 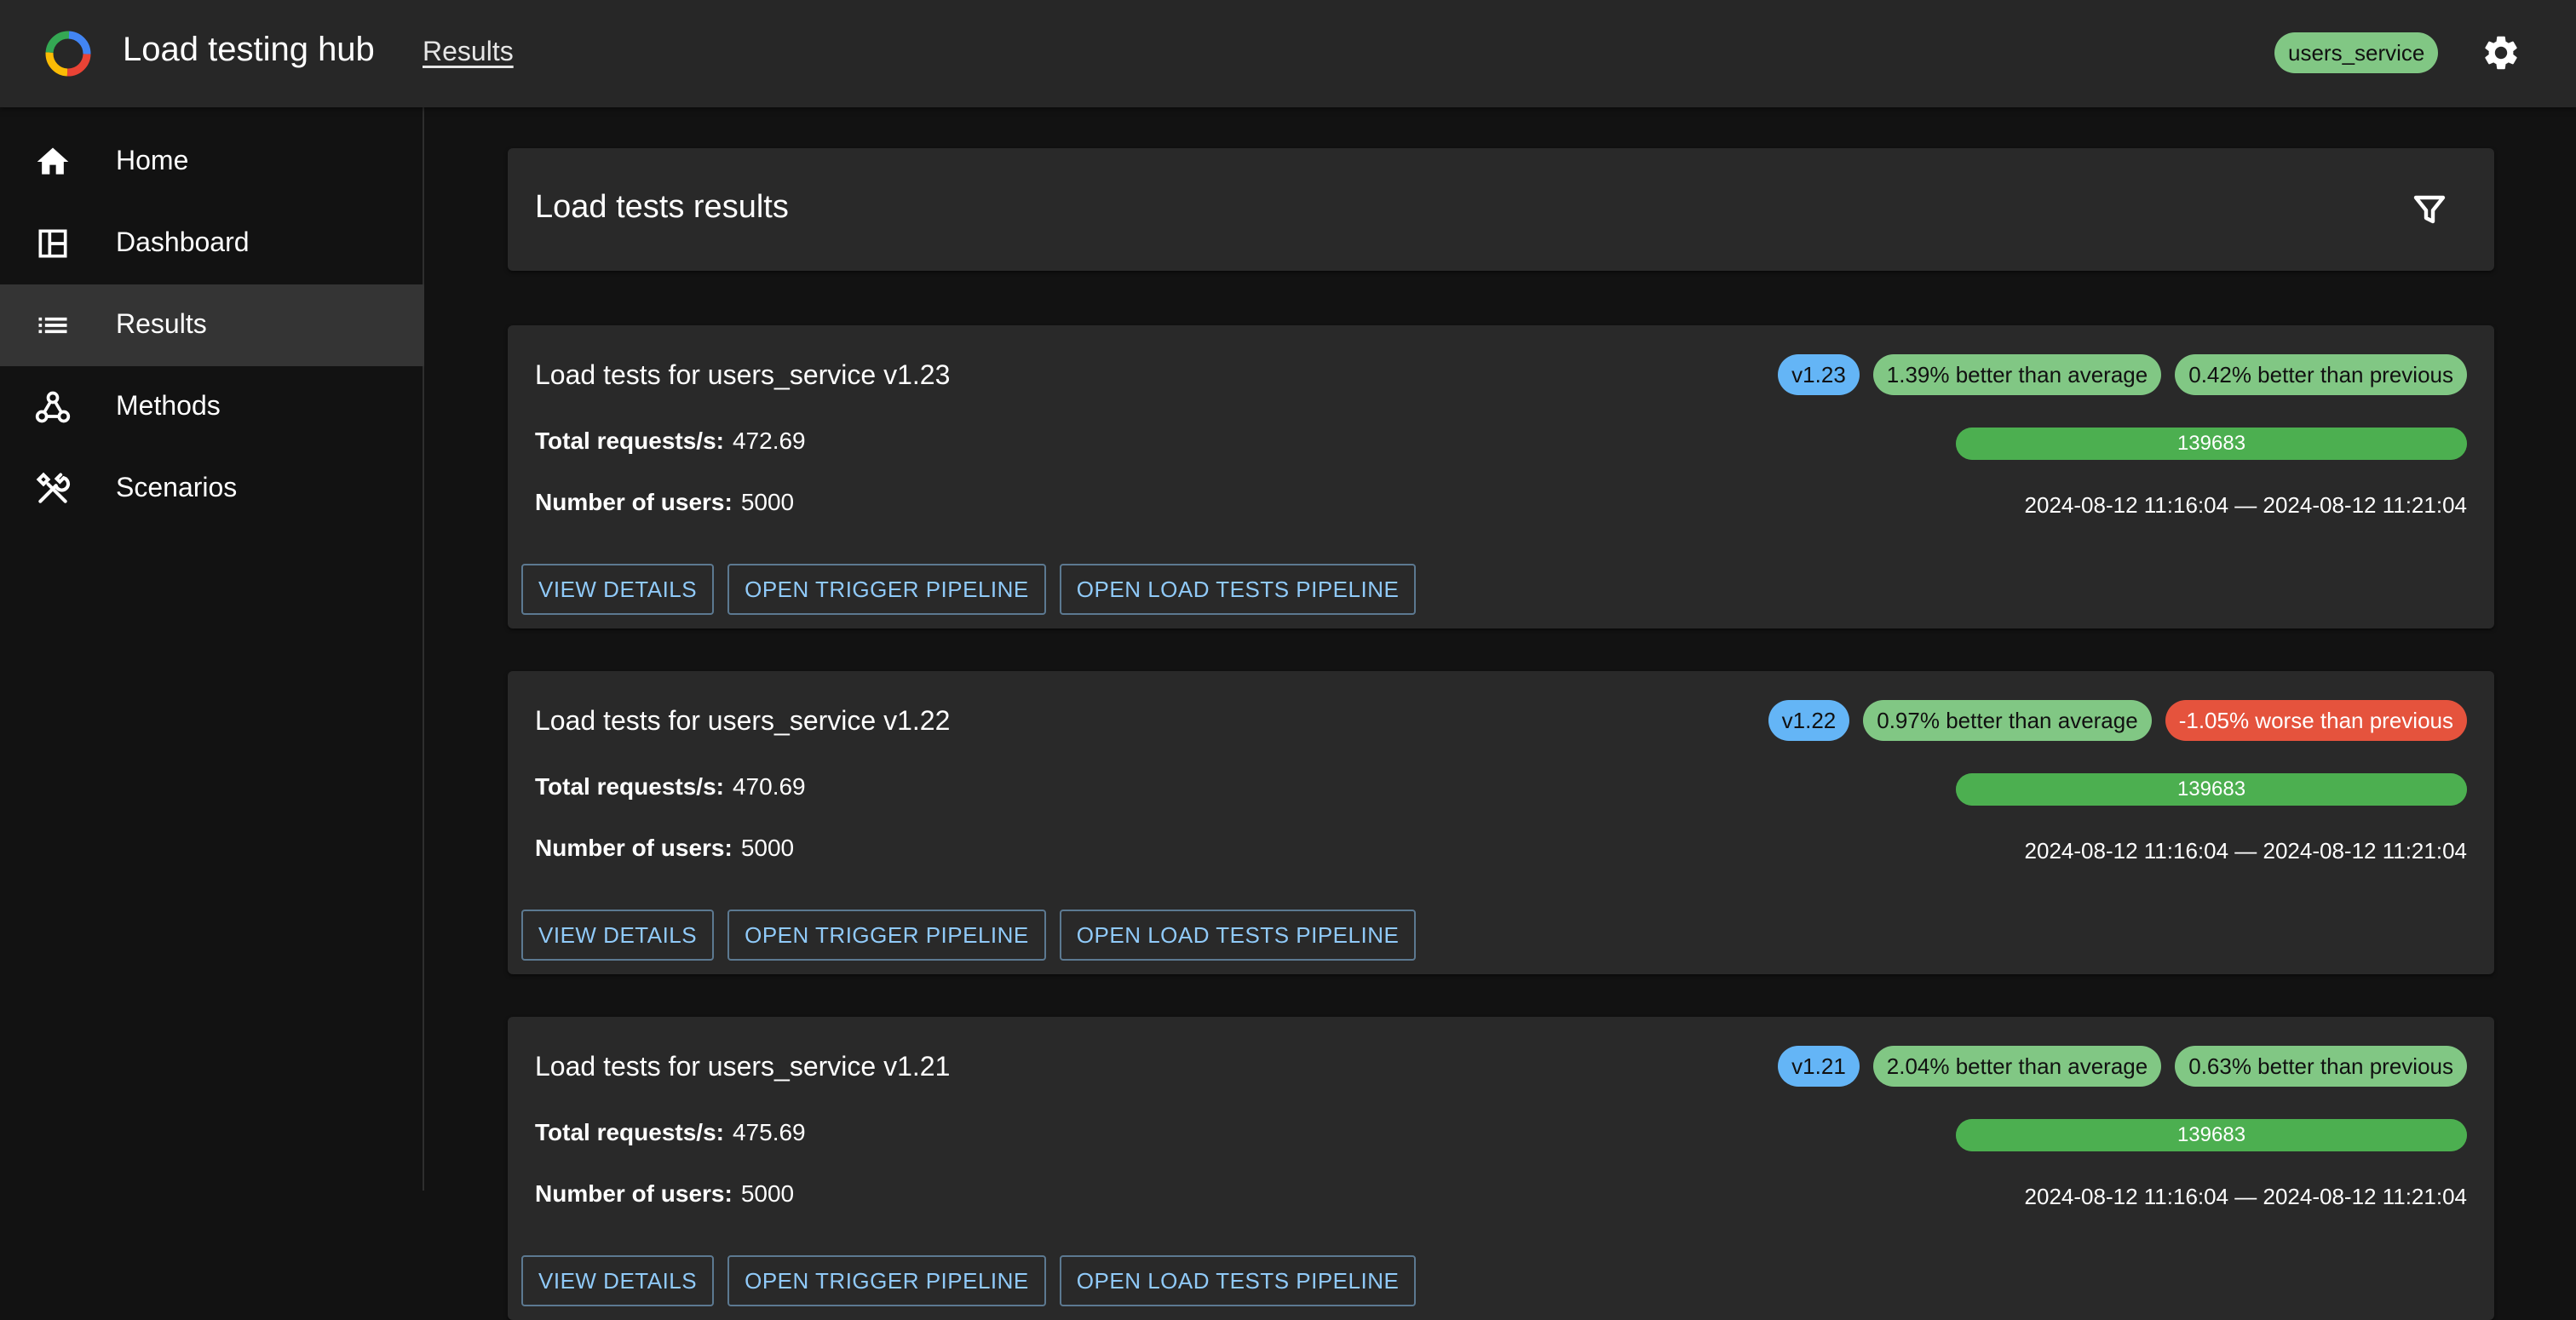 I want to click on total-requests-stat: Total requests/s: 475.69, so click(x=671, y=1132).